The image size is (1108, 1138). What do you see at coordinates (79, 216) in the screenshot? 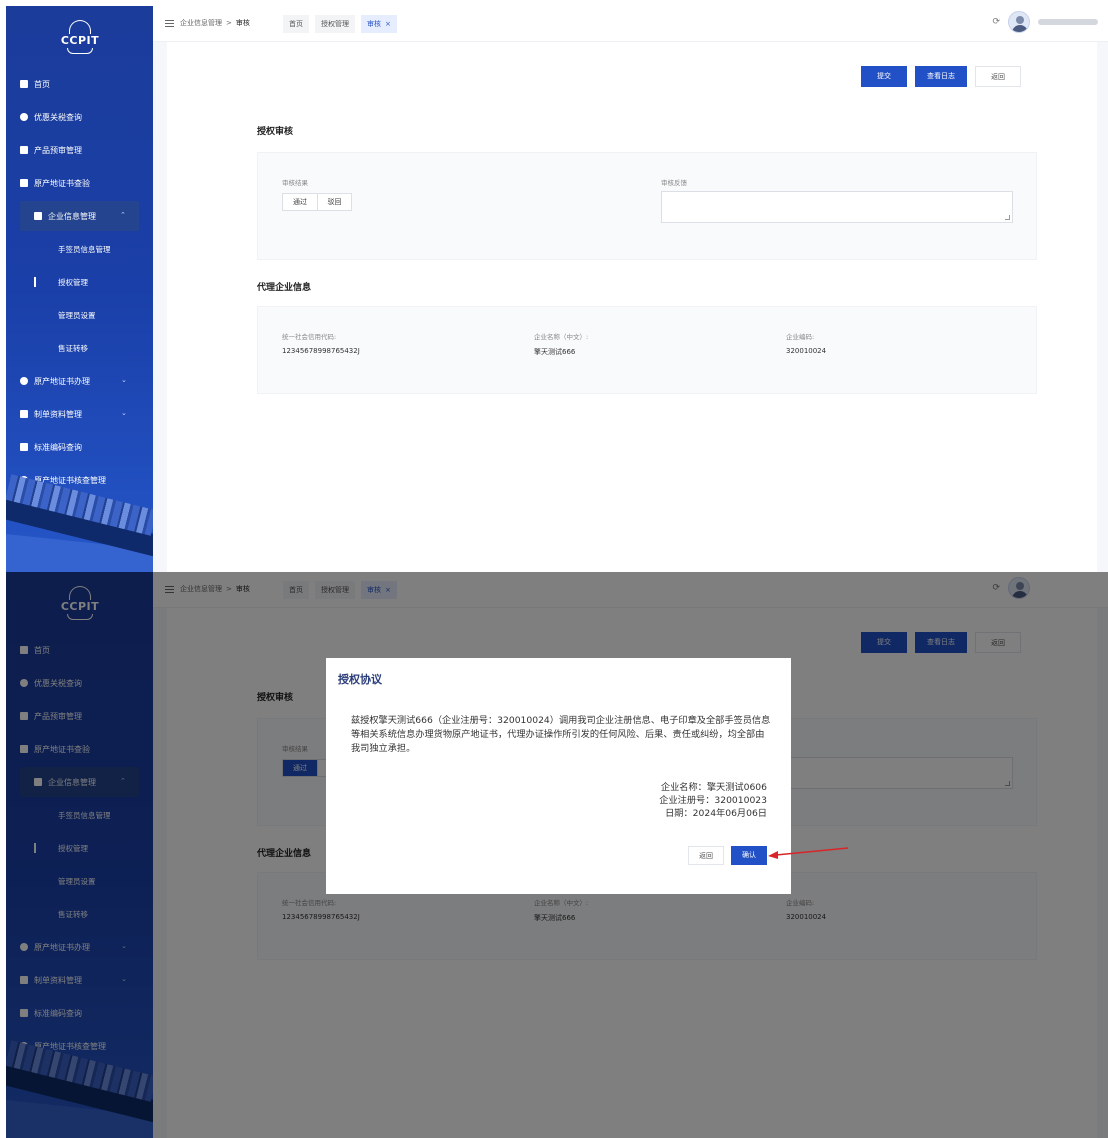
I see `sidebar-item-enterprise: 企业信息管理⌃` at bounding box center [79, 216].